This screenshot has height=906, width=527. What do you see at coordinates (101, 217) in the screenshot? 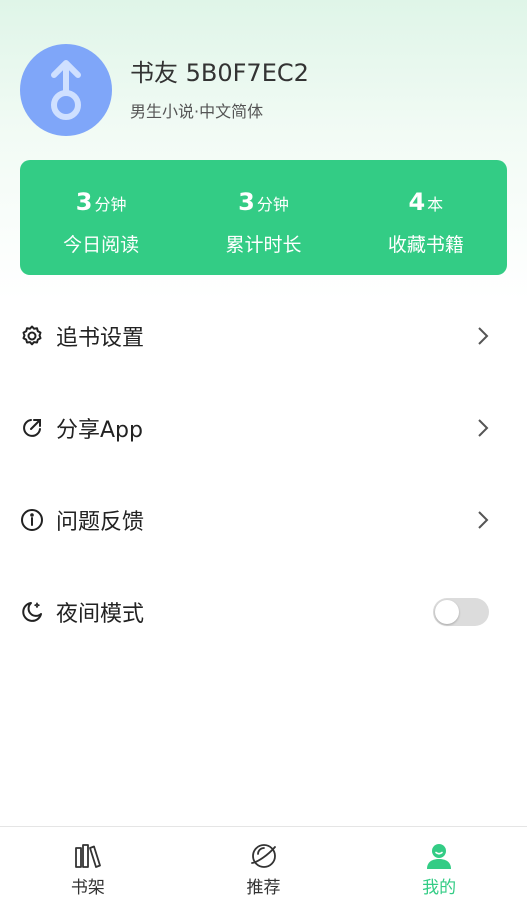
I see `stat-today-reading: 3 分钟 今日阅读` at bounding box center [101, 217].